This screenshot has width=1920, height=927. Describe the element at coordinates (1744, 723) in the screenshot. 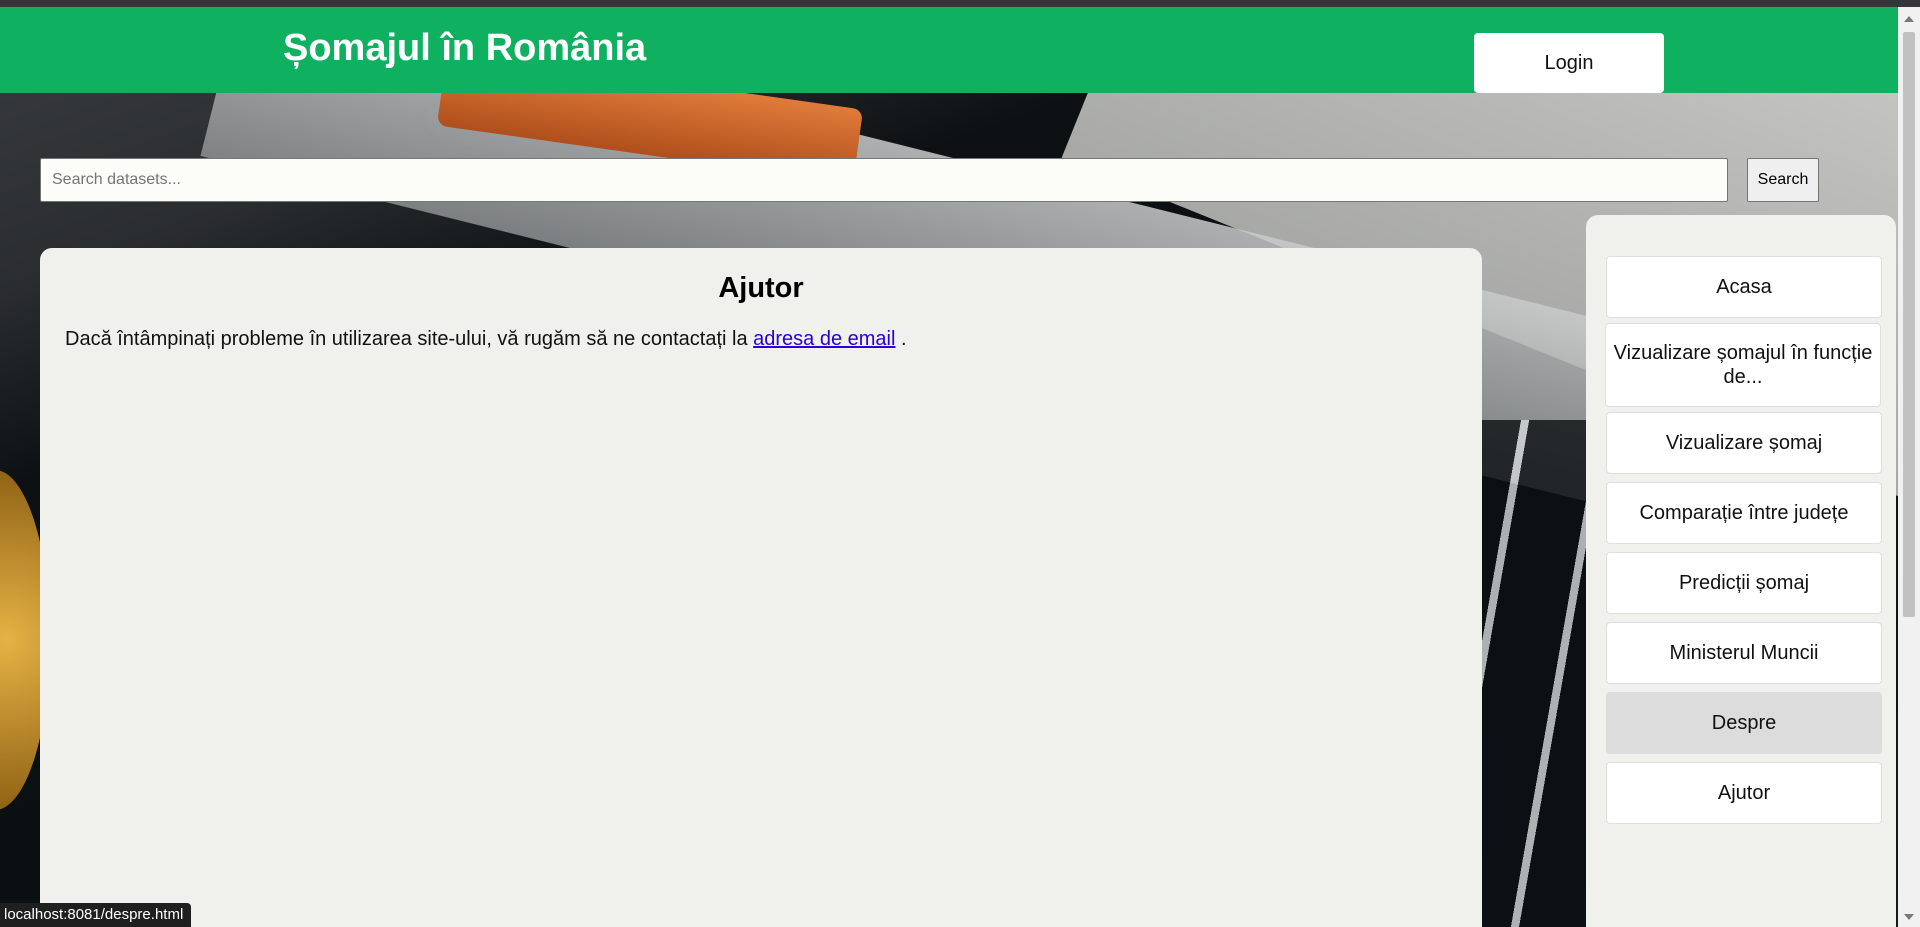

I see `sidebar-item-despre: Despre` at that location.